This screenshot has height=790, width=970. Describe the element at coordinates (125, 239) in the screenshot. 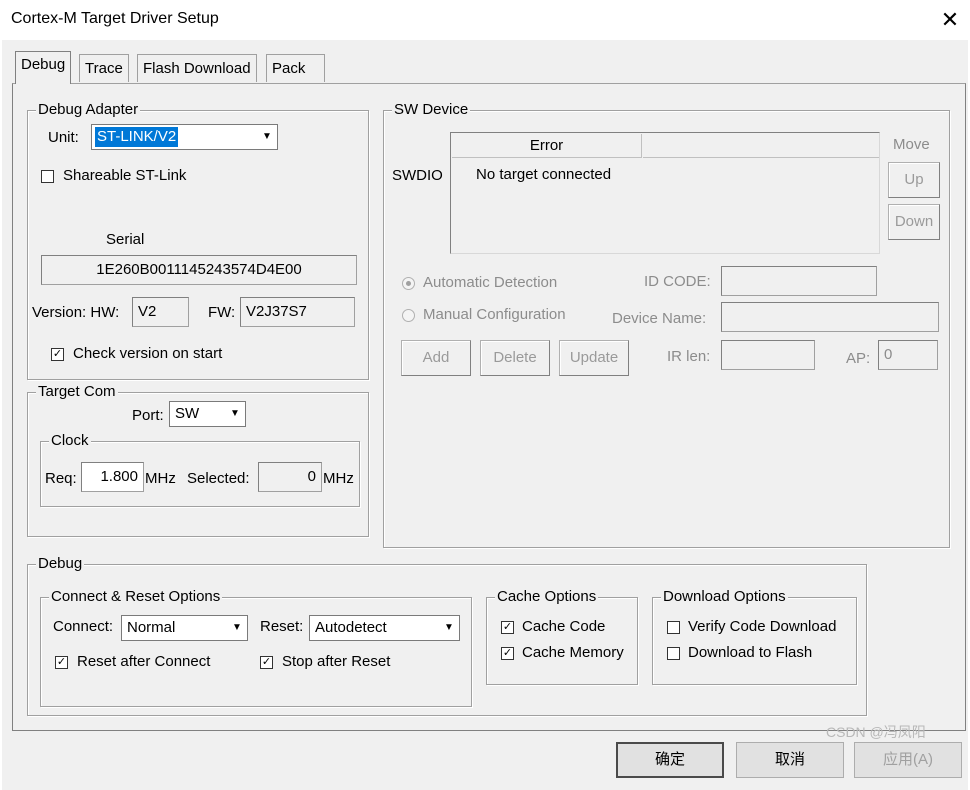

I see `serial-label: Serial` at that location.